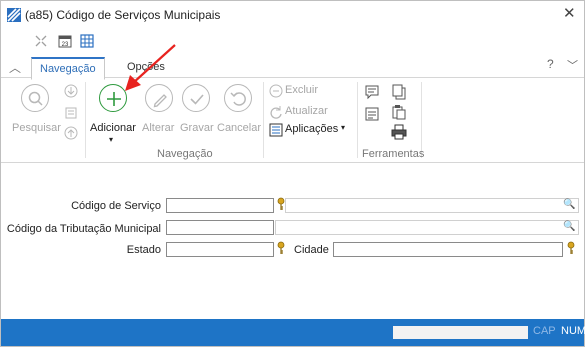 The width and height of the screenshot is (585, 347). I want to click on status-bar: CAP NUM, so click(293, 332).